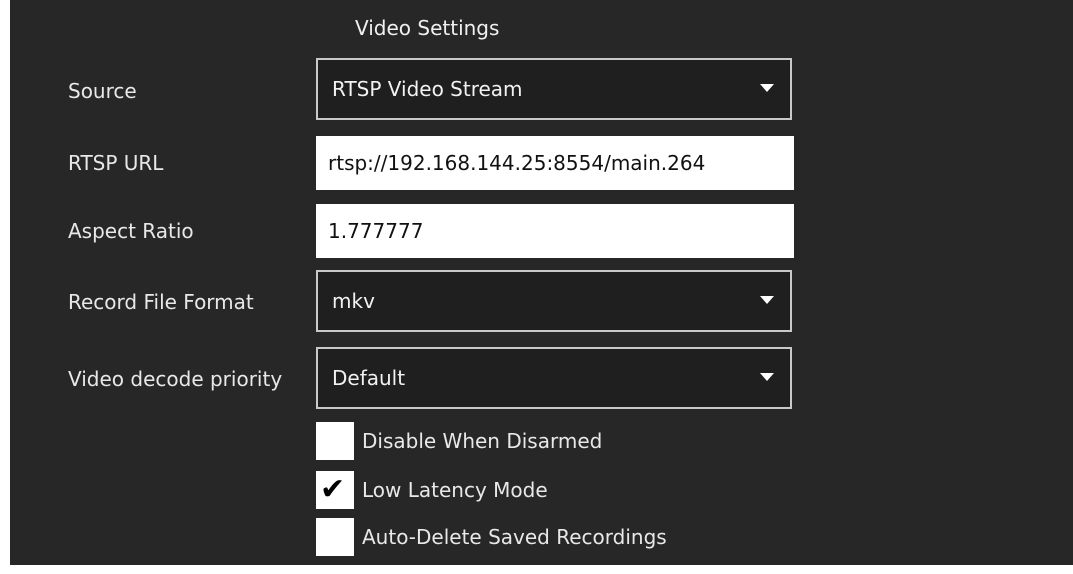 The height and width of the screenshot is (574, 1073). Describe the element at coordinates (131, 231) in the screenshot. I see `aspect-ratio-label: Aspect Ratio` at that location.